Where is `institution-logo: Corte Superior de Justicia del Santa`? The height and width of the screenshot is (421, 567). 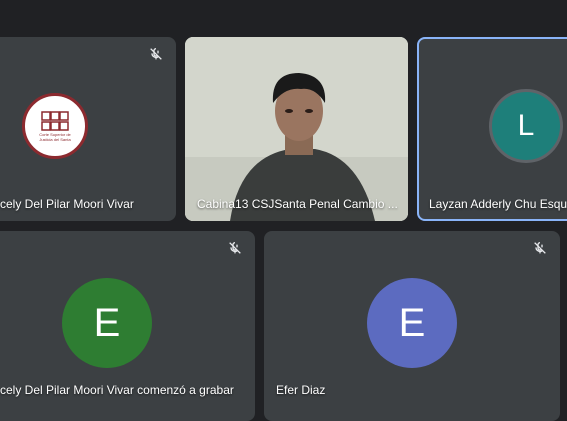 institution-logo: Corte Superior de Justicia del Santa is located at coordinates (55, 126).